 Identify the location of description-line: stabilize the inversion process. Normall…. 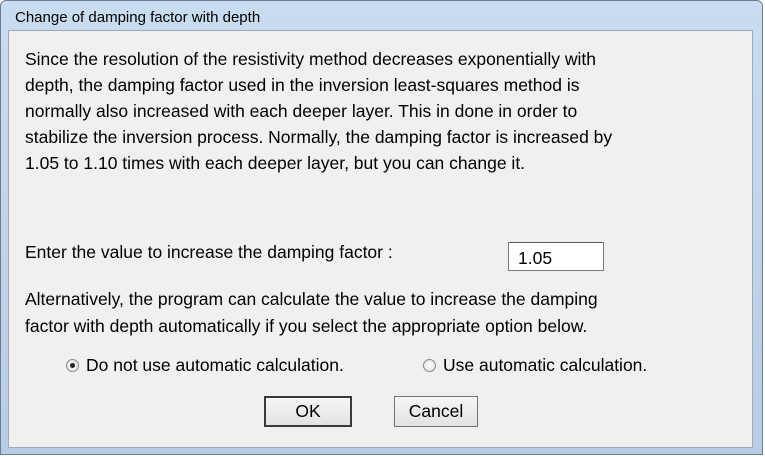
(319, 137).